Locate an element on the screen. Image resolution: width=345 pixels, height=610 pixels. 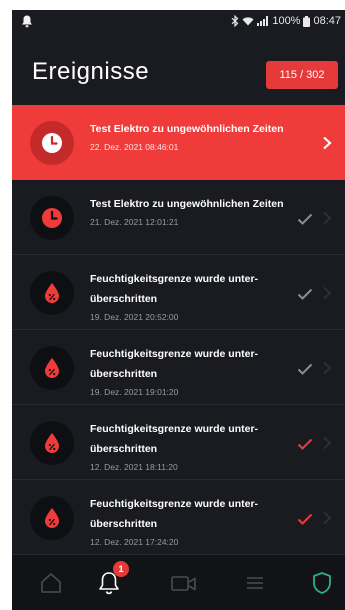
tab-menu is located at coordinates (255, 583).